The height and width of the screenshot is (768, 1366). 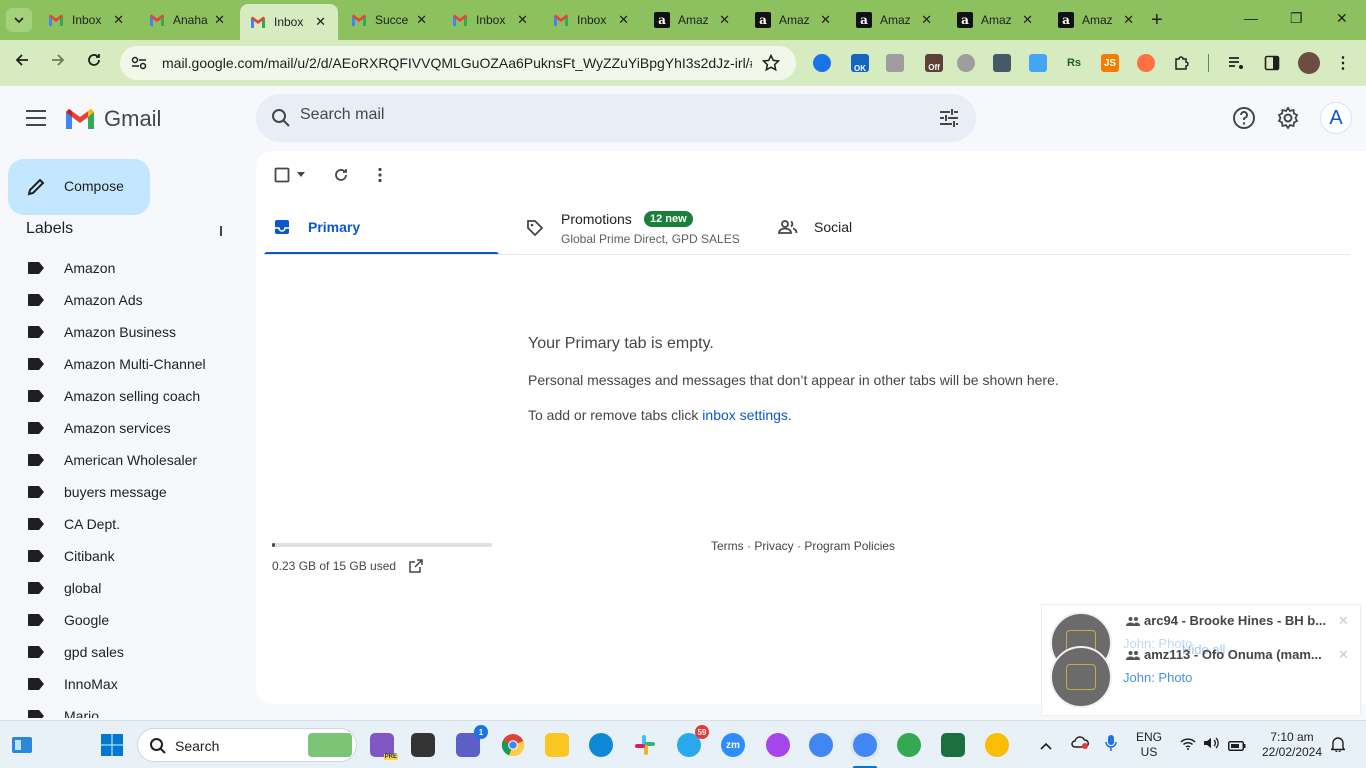 What do you see at coordinates (966, 63) in the screenshot?
I see `globe-extension-icon` at bounding box center [966, 63].